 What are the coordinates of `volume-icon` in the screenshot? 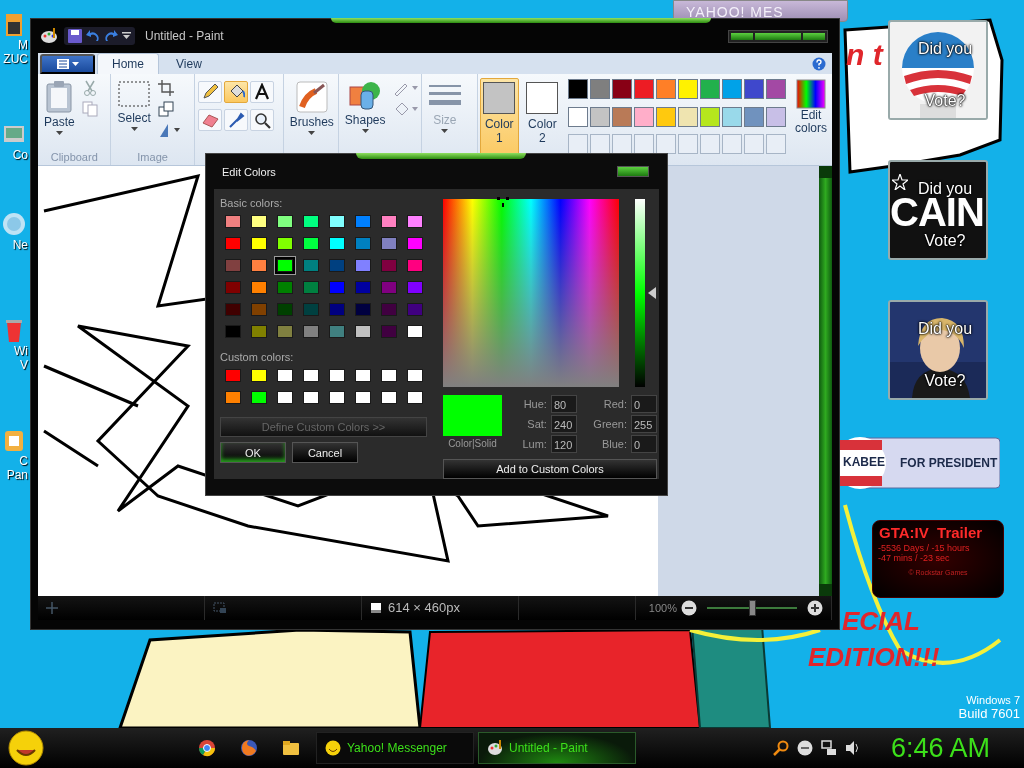 It's located at (852, 748).